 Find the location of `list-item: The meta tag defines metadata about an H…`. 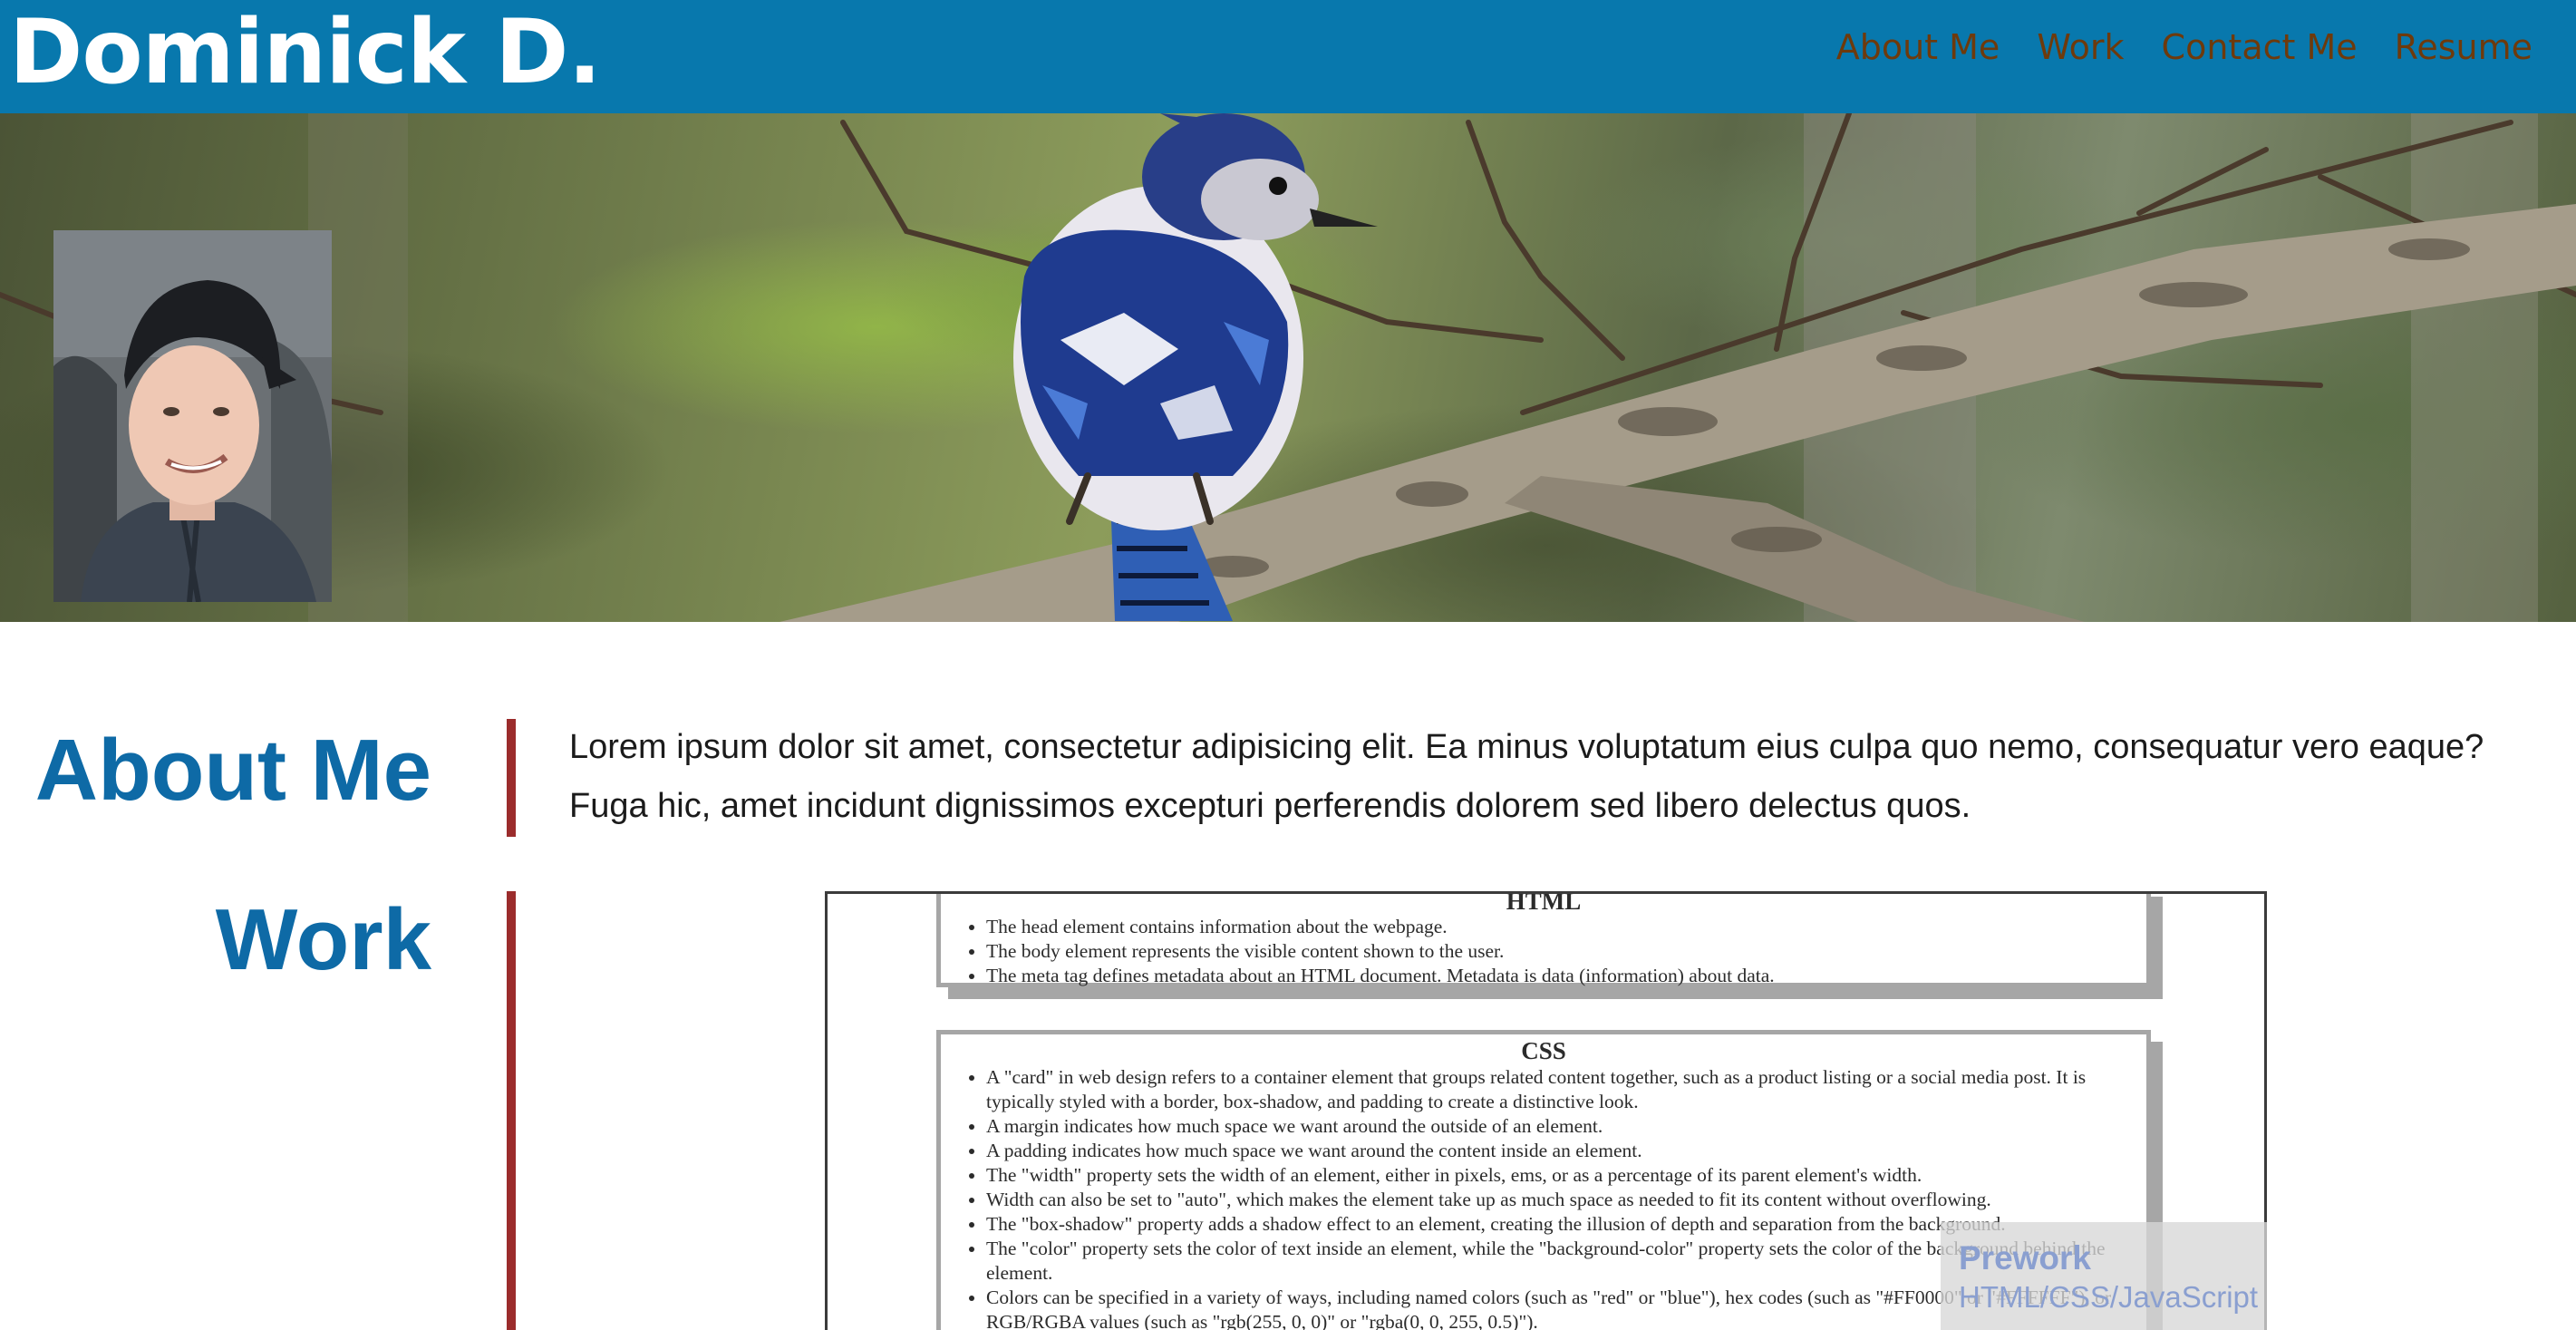

list-item: The meta tag defines metadata about an H… is located at coordinates (1566, 976).